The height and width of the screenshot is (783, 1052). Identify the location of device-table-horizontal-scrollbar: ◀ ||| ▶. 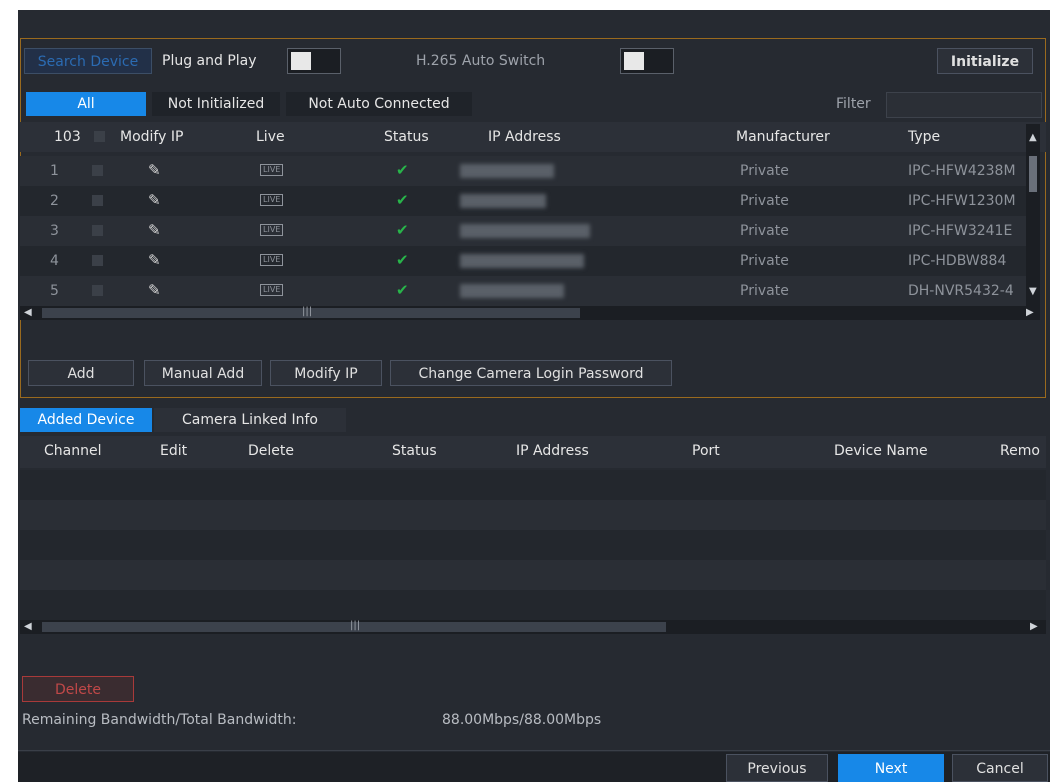
(530, 313).